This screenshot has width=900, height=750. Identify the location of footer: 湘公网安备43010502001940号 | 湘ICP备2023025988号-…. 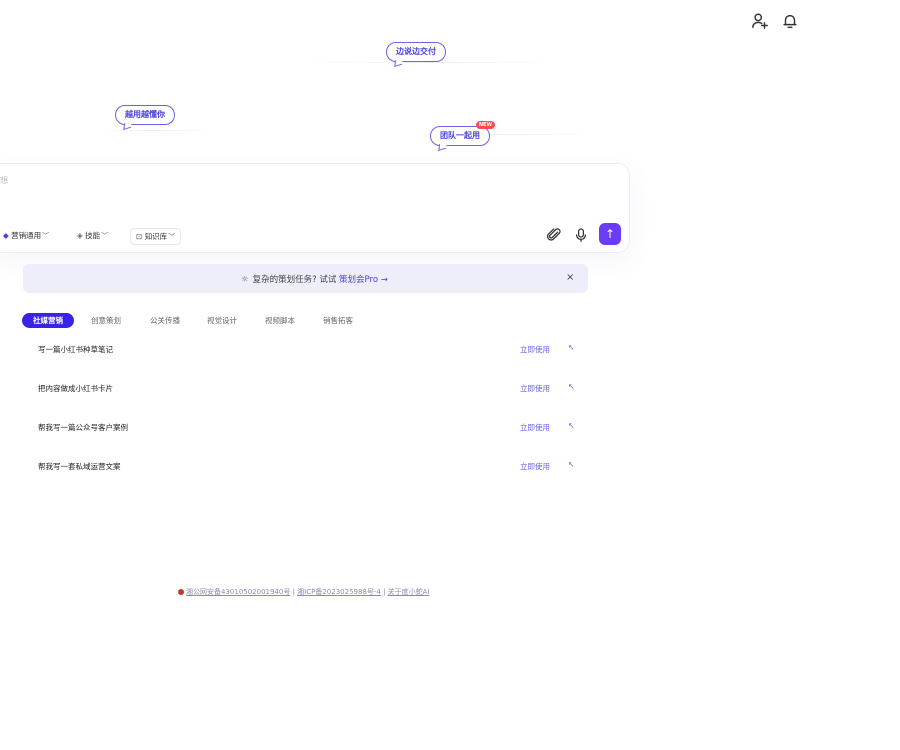
(304, 592).